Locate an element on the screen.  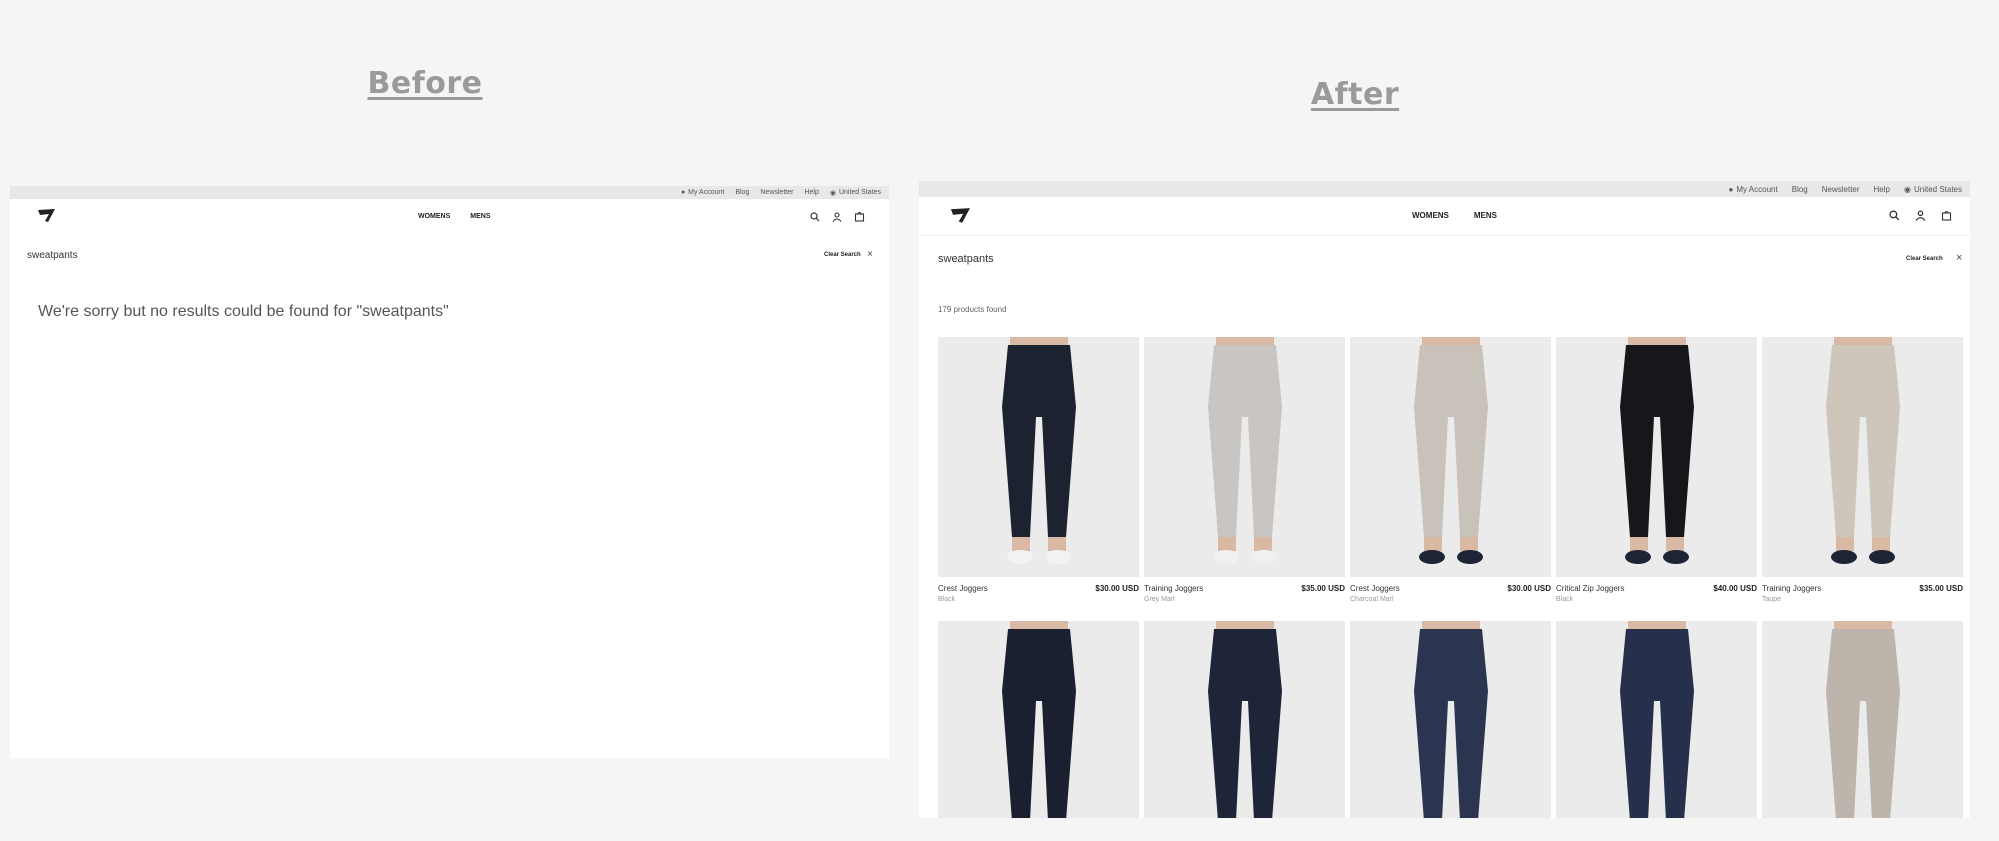
product-color: Charcoal Marl is located at coordinates (1372, 599).